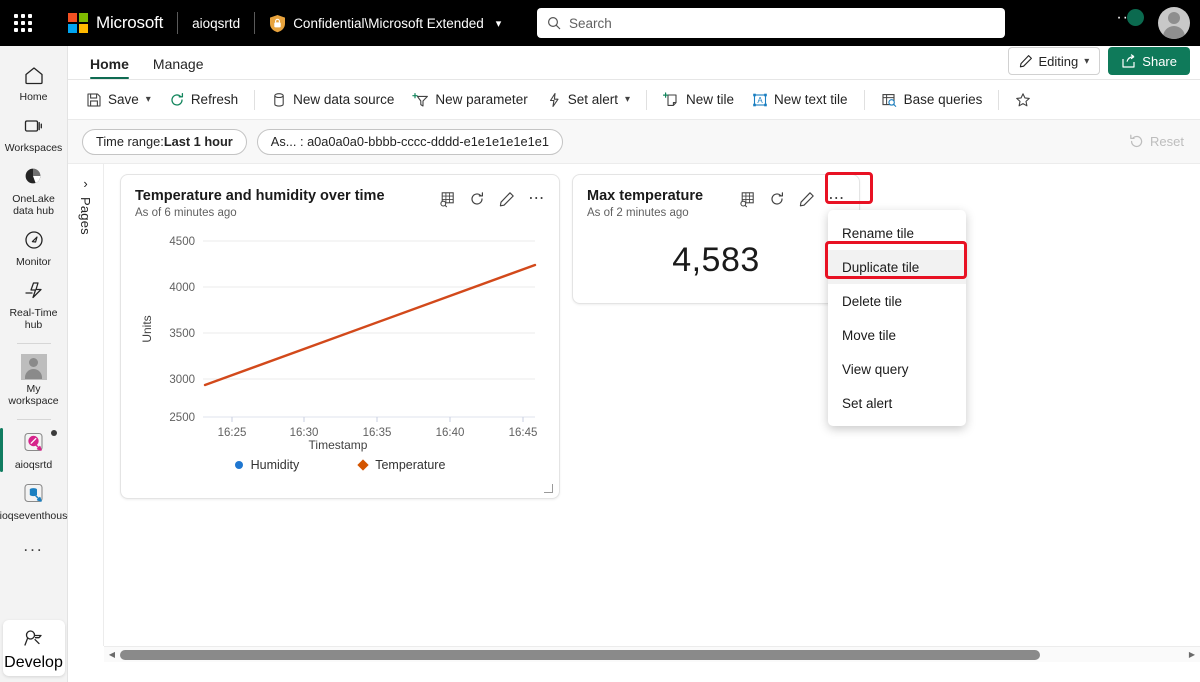  I want to click on legend-item-humidity: Humidity, so click(266, 465).